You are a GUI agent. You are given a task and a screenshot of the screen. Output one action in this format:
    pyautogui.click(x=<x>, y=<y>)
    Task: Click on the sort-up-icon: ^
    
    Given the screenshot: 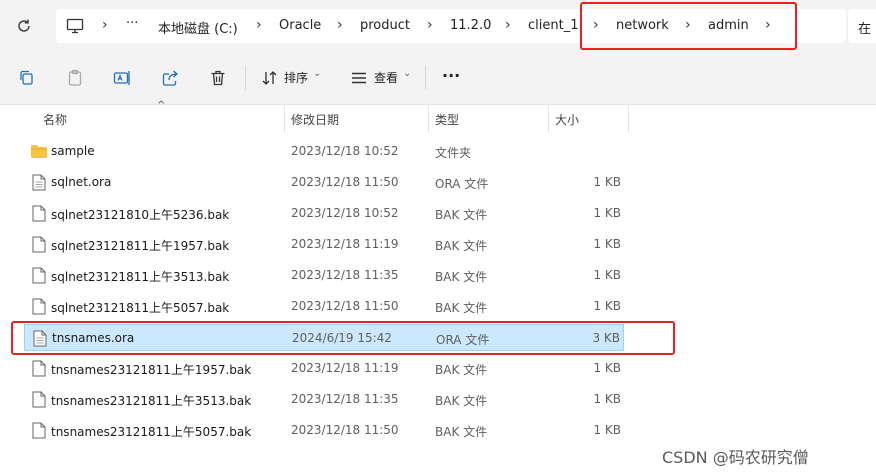 What is the action you would take?
    pyautogui.click(x=161, y=105)
    